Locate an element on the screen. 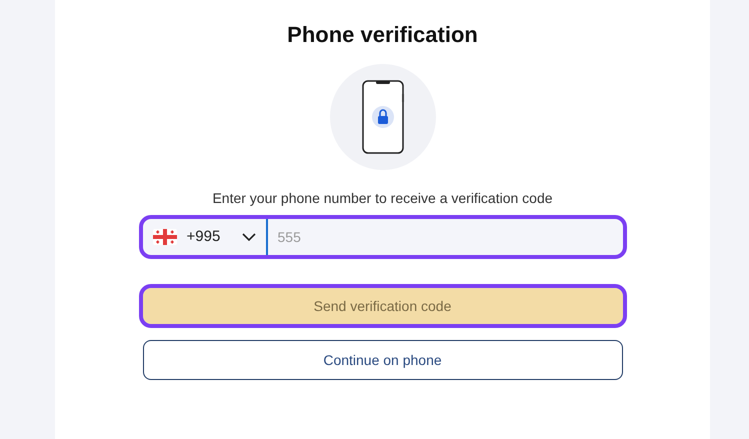 This screenshot has width=749, height=439. phone-input-group: +995 555 is located at coordinates (382, 237).